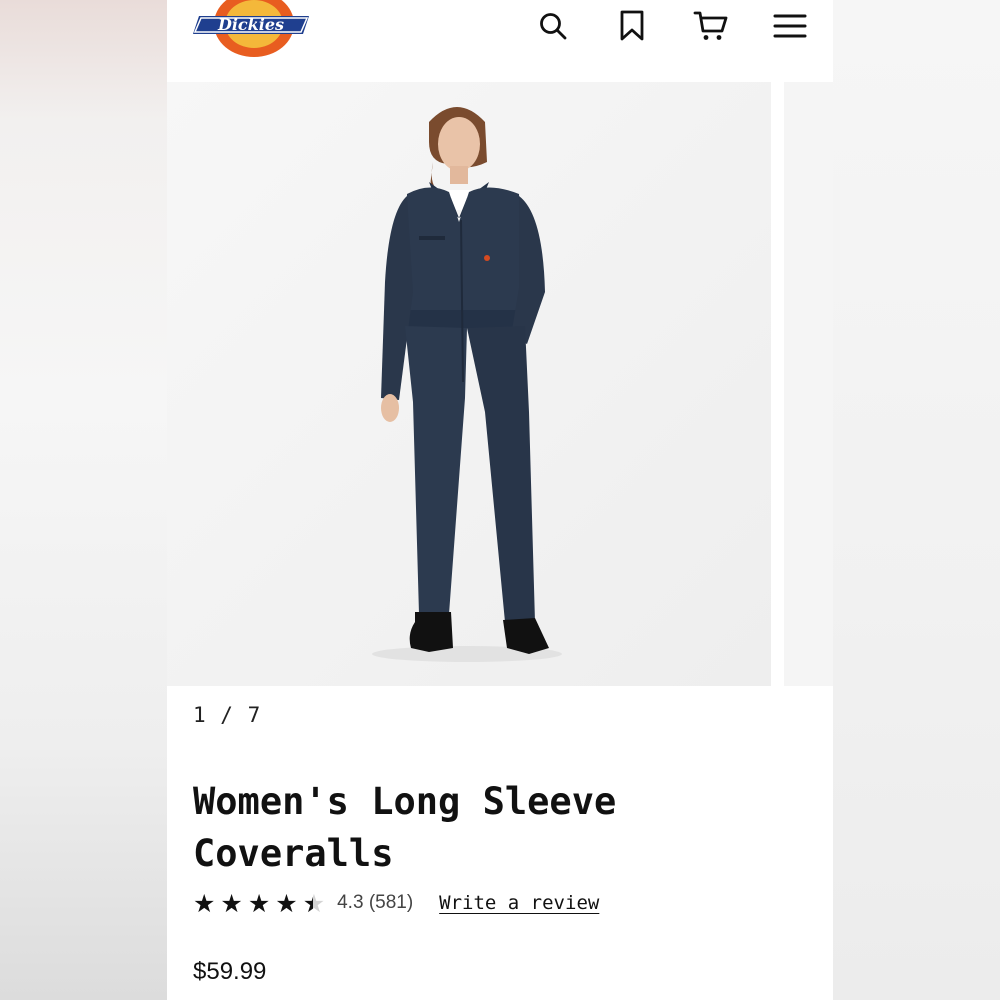 This screenshot has height=1000, width=1000. What do you see at coordinates (250, 24) in the screenshot?
I see `svg-text: Dickies` at bounding box center [250, 24].